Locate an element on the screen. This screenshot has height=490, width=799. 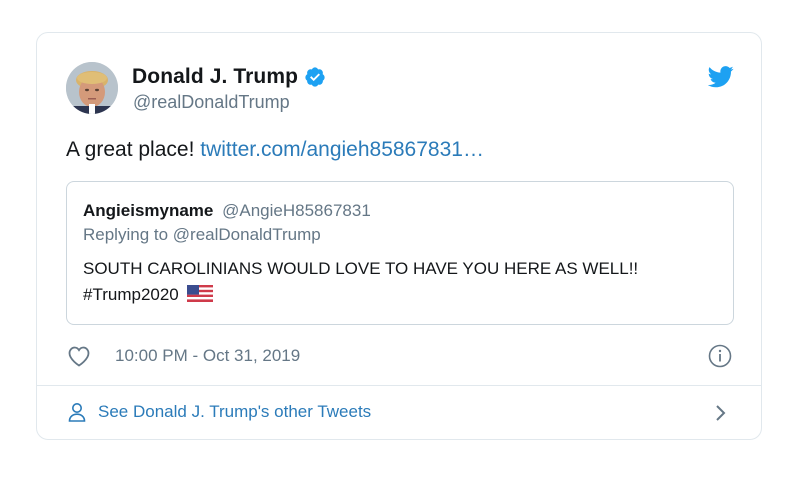
tweet-header: Donald J. Trump @realDonaldTrump is located at coordinates (400, 90).